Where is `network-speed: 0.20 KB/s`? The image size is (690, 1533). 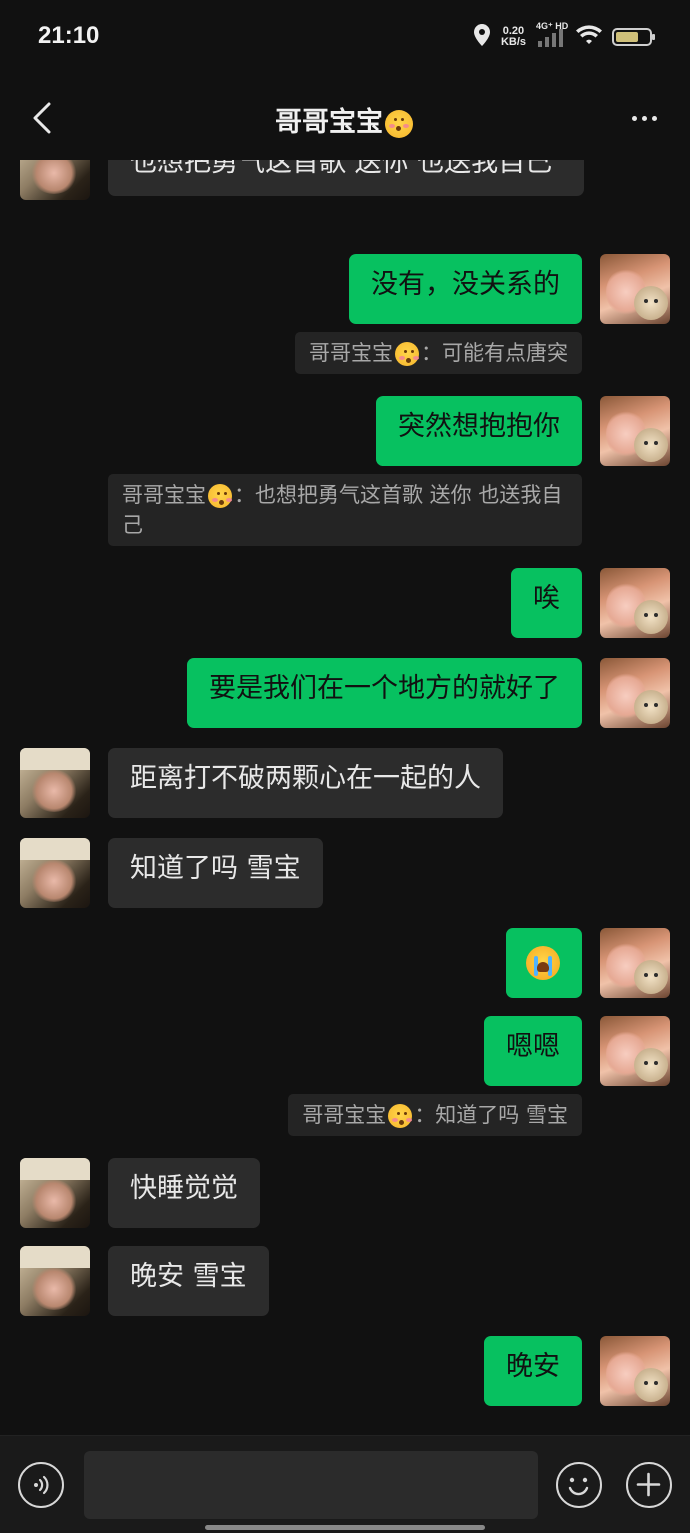 network-speed: 0.20 KB/s is located at coordinates (513, 37).